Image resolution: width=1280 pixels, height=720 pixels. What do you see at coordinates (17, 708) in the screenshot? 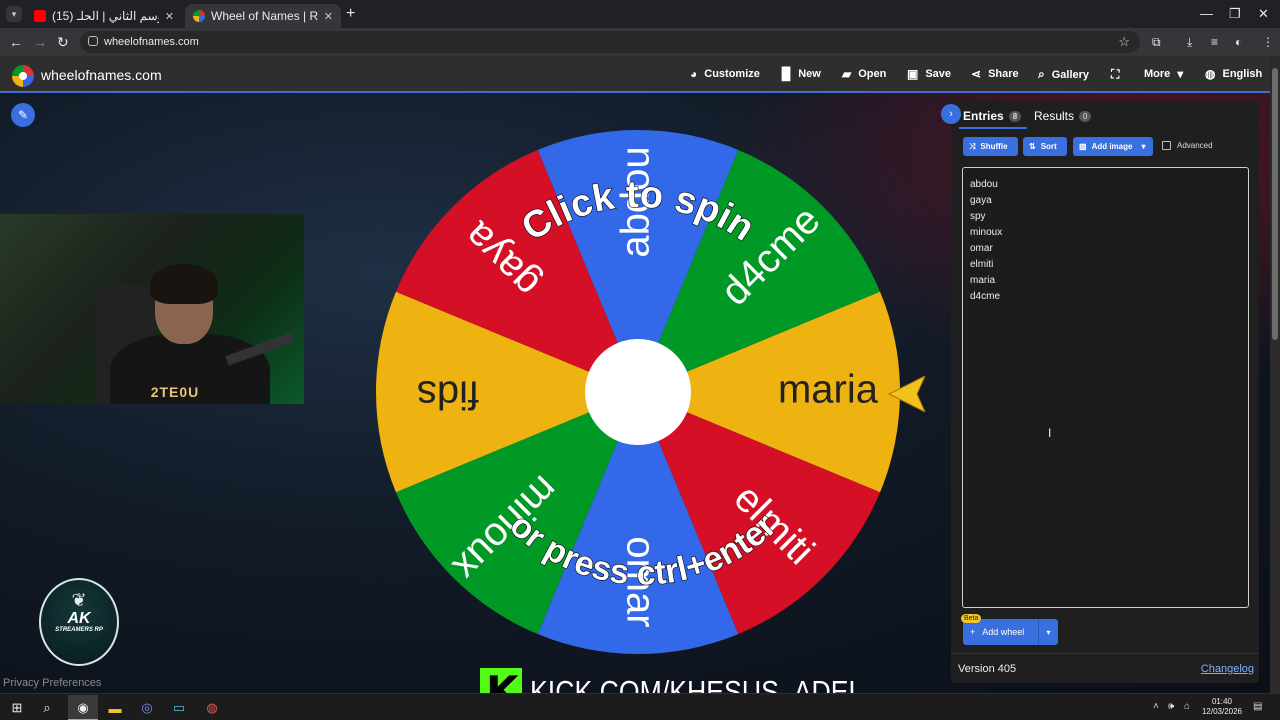
I see `windows-start-icon: ⊞` at bounding box center [17, 708].